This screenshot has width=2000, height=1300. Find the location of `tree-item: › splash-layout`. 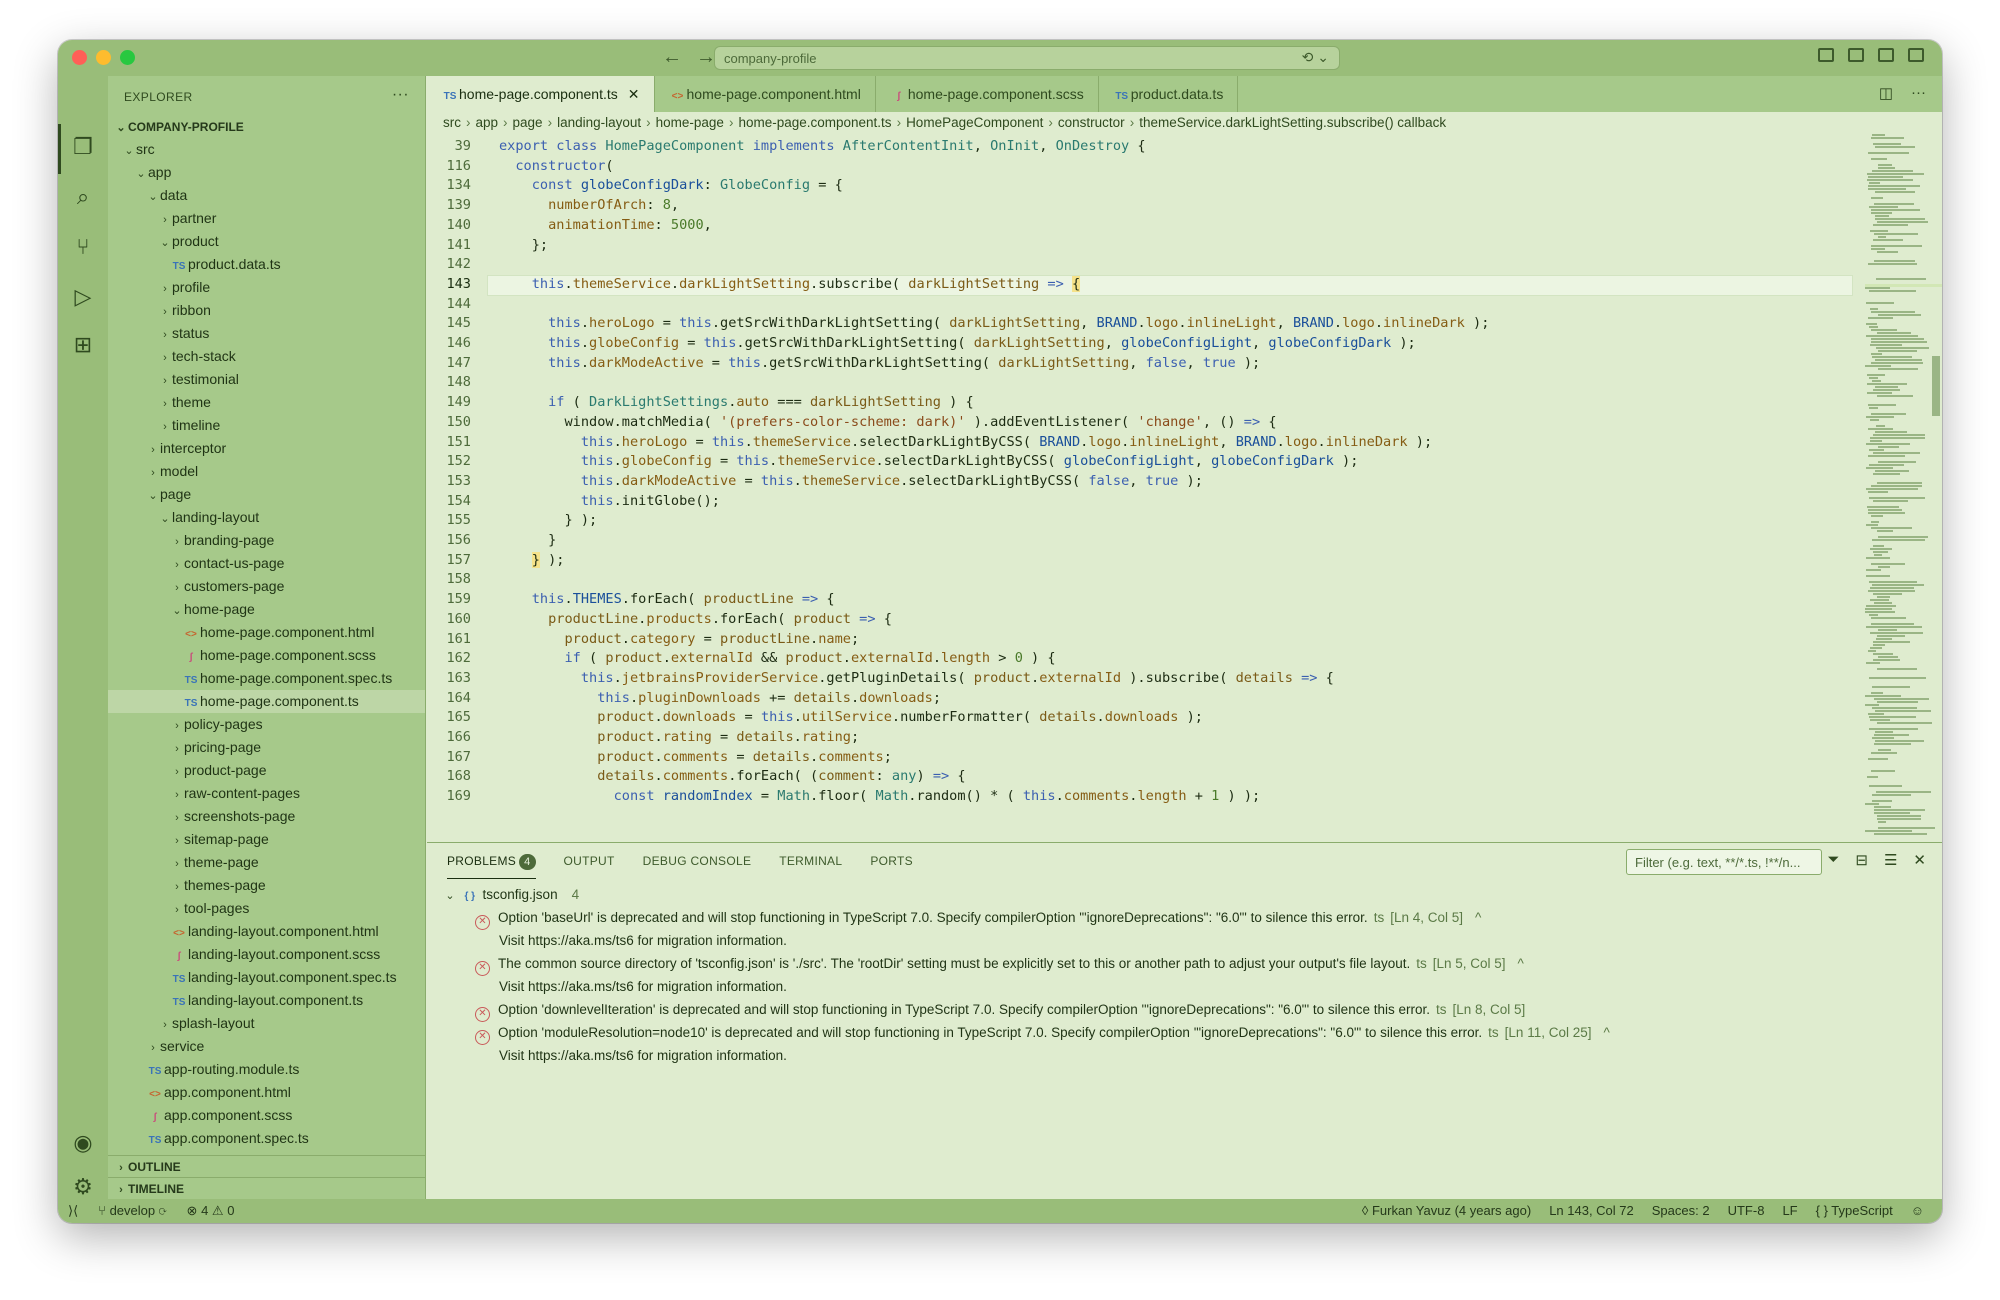

tree-item: › splash-layout is located at coordinates (266, 1023).